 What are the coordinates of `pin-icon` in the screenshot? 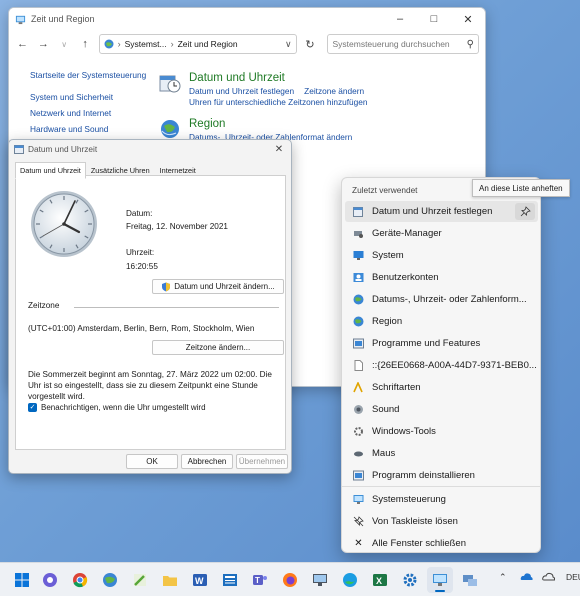 It's located at (525, 211).